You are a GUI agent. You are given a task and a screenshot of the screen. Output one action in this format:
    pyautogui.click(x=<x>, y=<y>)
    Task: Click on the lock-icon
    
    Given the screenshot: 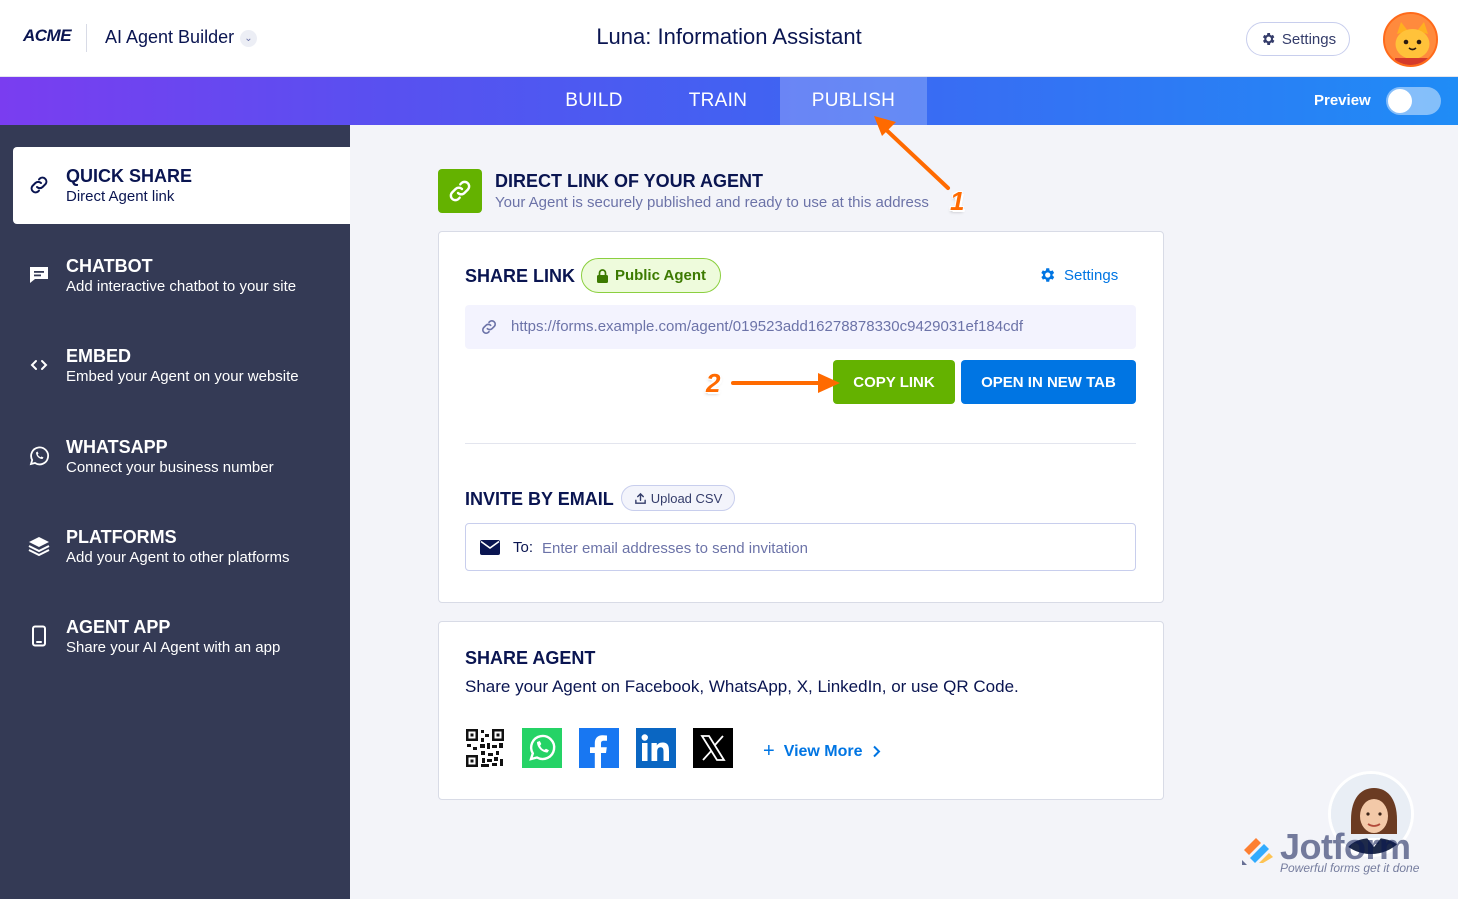 What is the action you would take?
    pyautogui.click(x=602, y=275)
    